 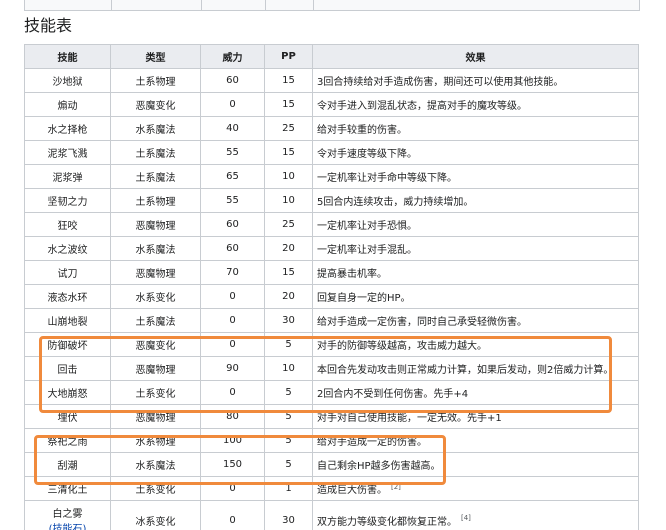 What do you see at coordinates (475, 272) in the screenshot?
I see `skill-effect: 提高暴击机率。` at bounding box center [475, 272].